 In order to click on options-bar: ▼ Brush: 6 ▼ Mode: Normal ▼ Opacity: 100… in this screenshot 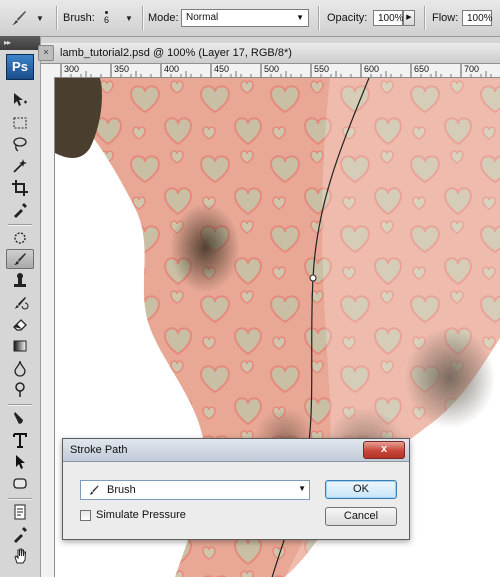, I will do `click(250, 18)`.